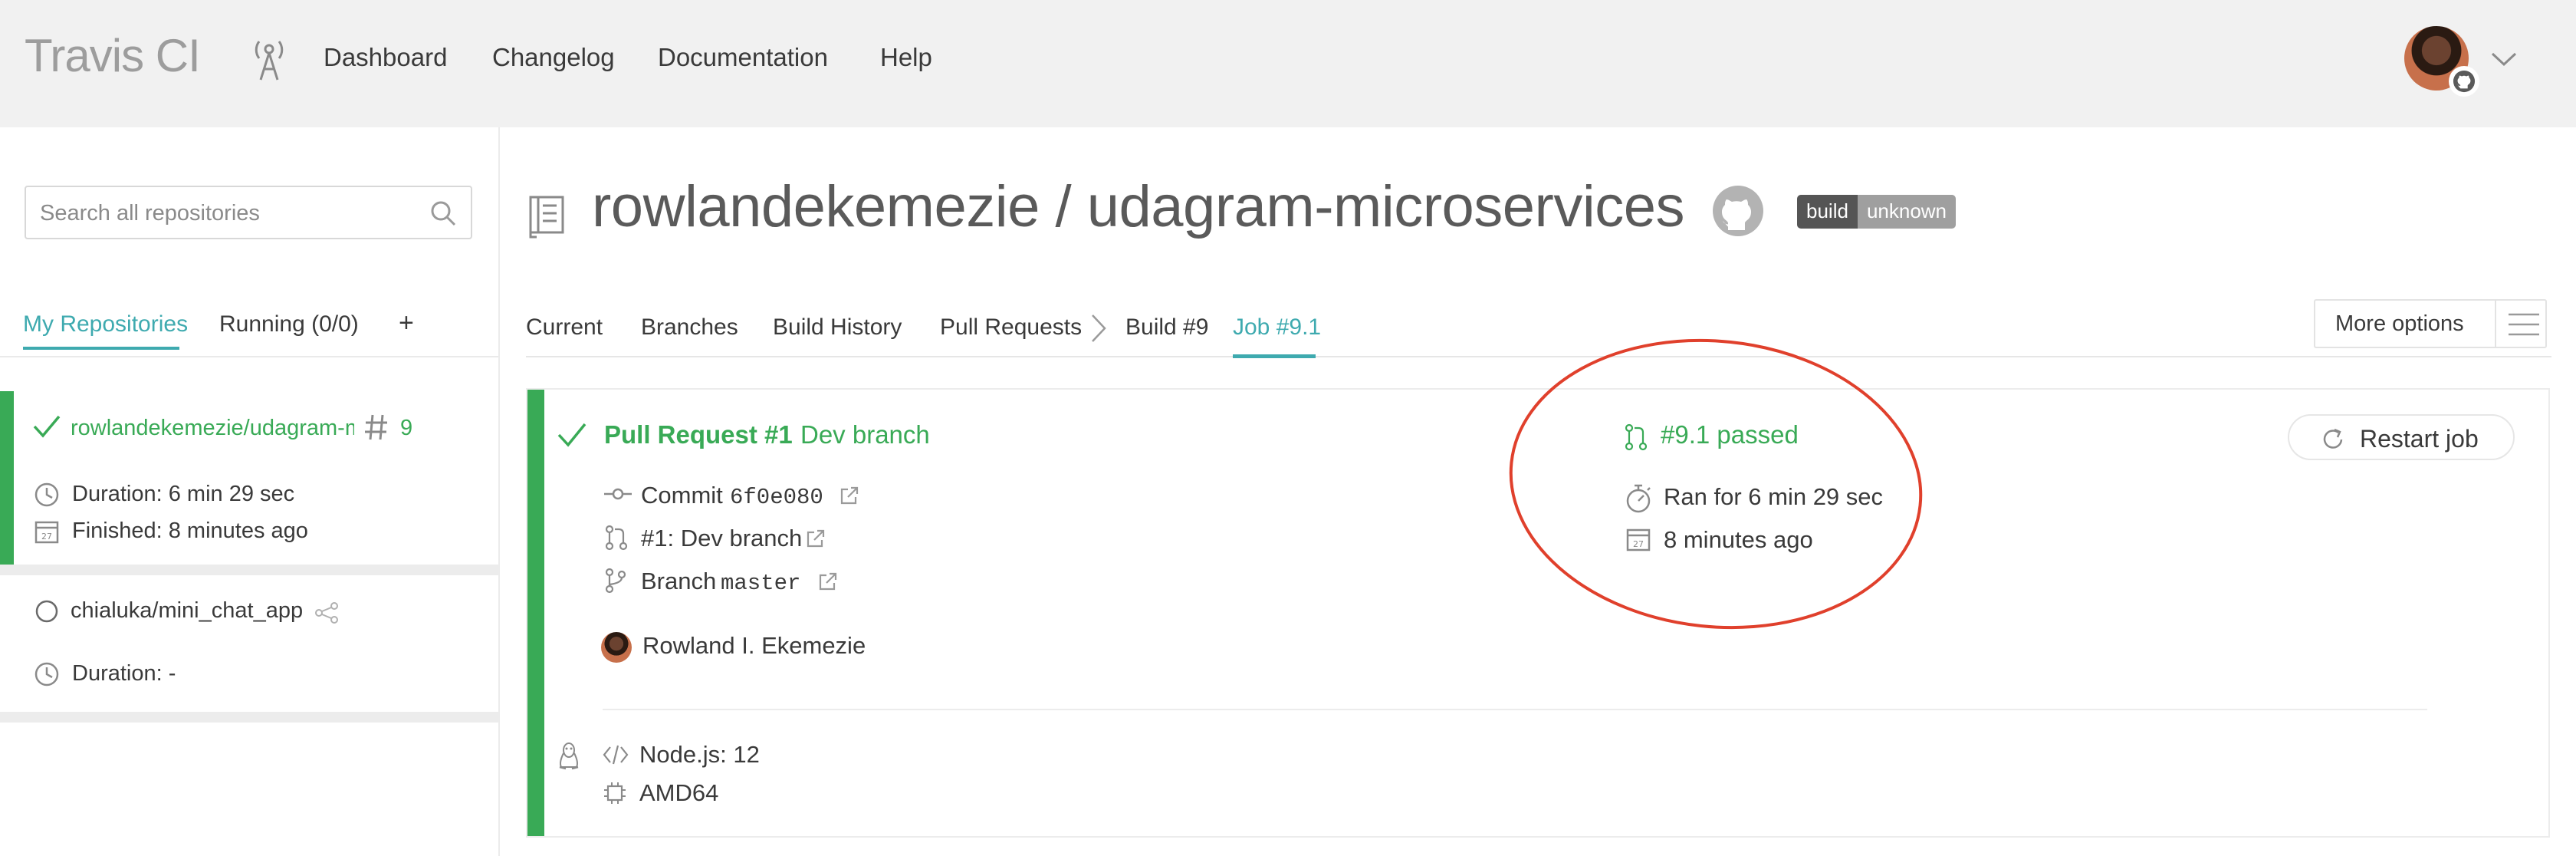 The image size is (2576, 856). I want to click on brand-logo: Travis CI, so click(113, 55).